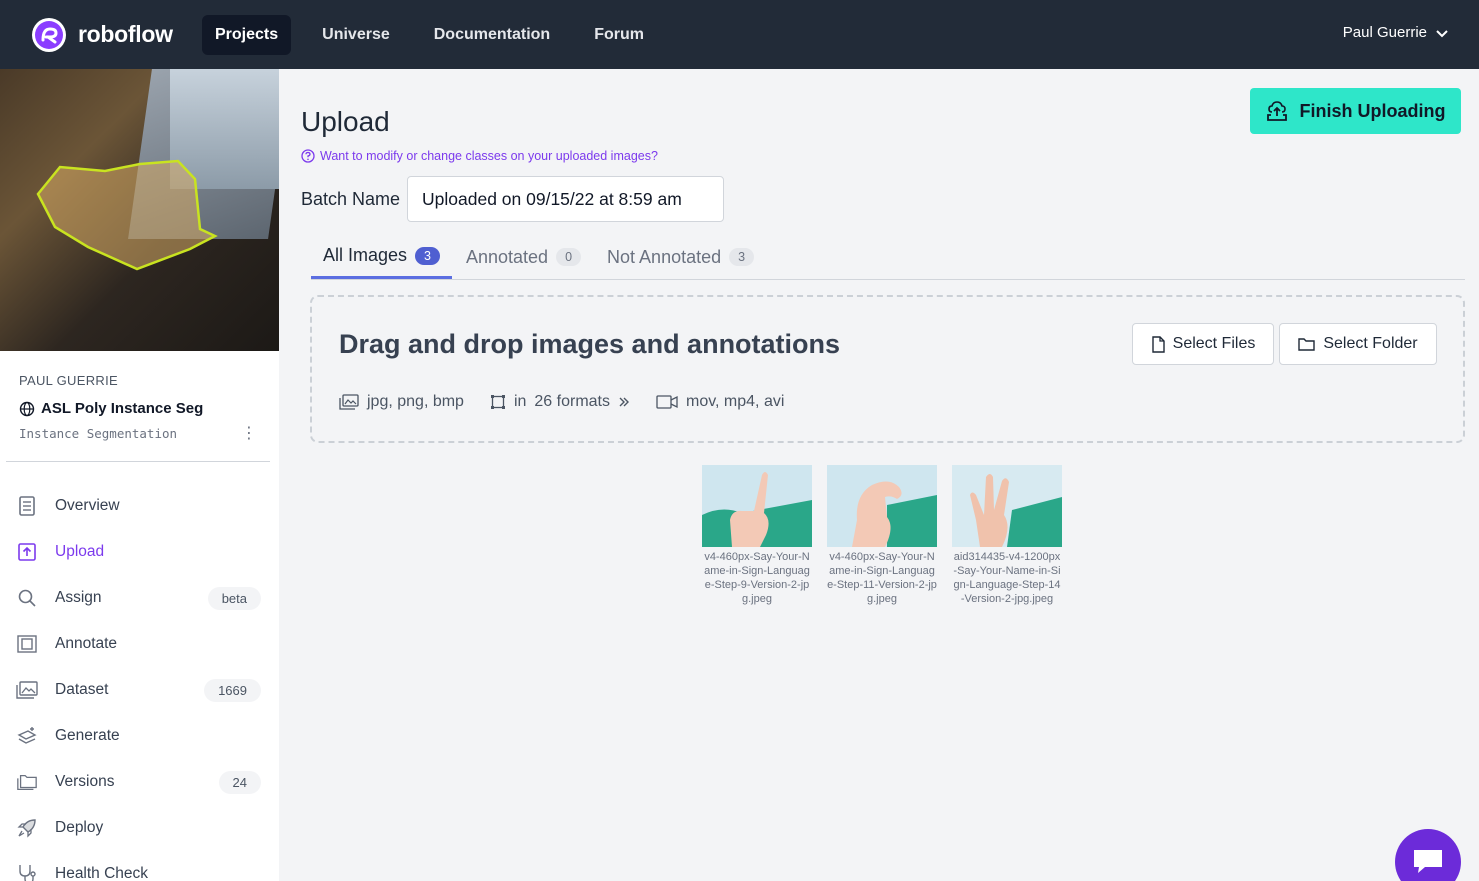 The image size is (1479, 881). I want to click on dropzone-title: Drag and drop images and annotations, so click(590, 344).